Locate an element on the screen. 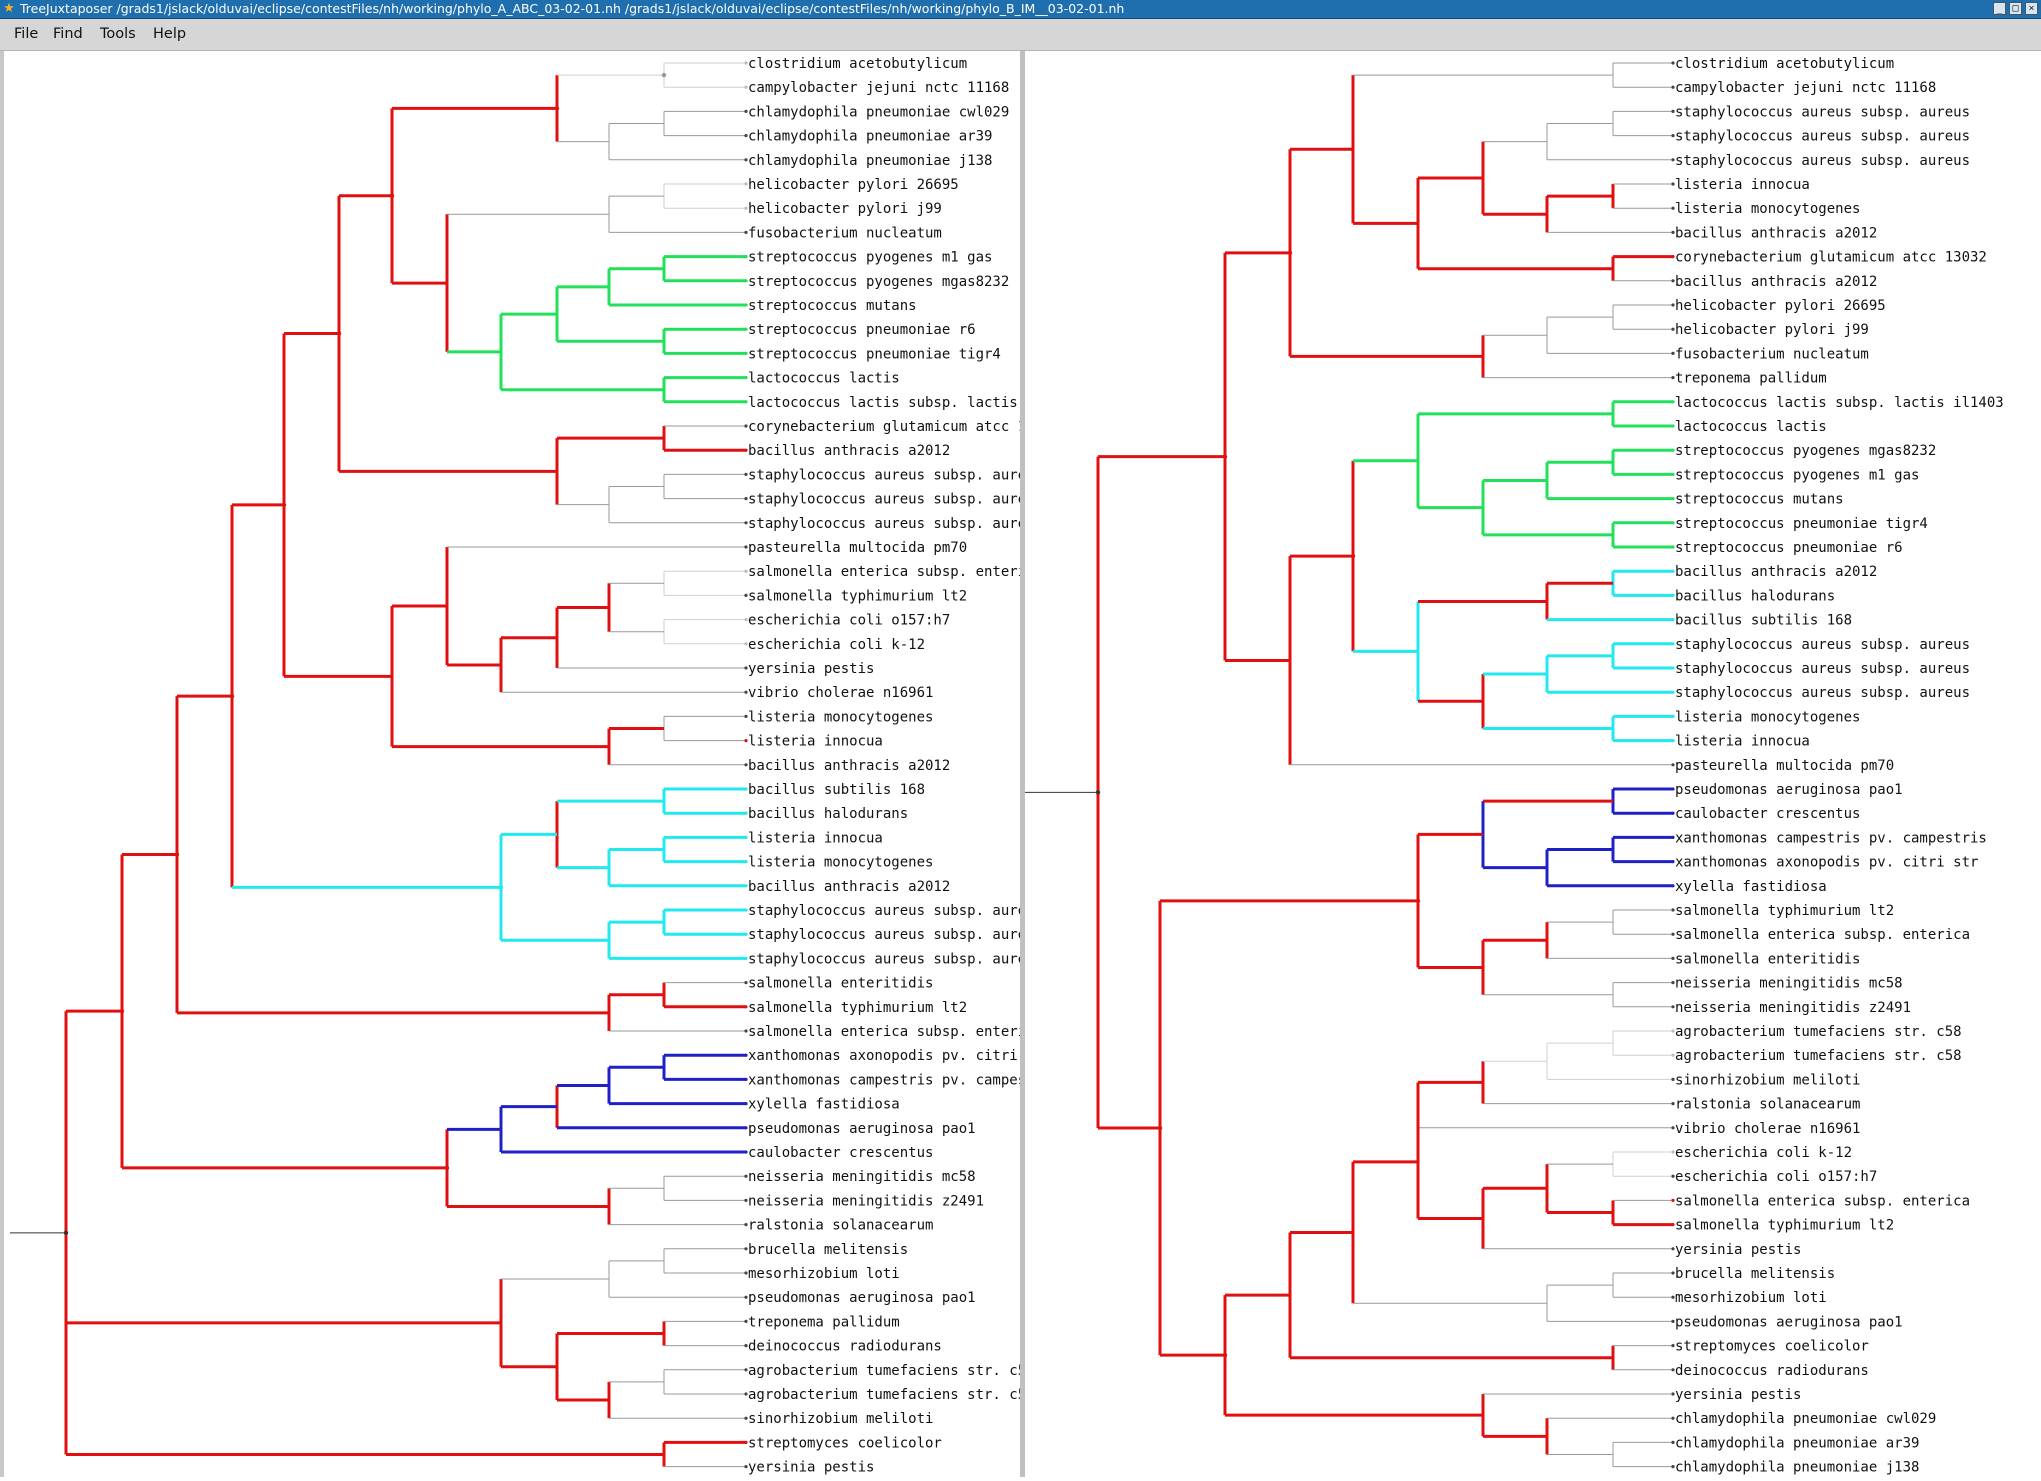 This screenshot has width=2041, height=1481. left-tree-leaf-label: neisseria meningitidis mc58 is located at coordinates (862, 1177).